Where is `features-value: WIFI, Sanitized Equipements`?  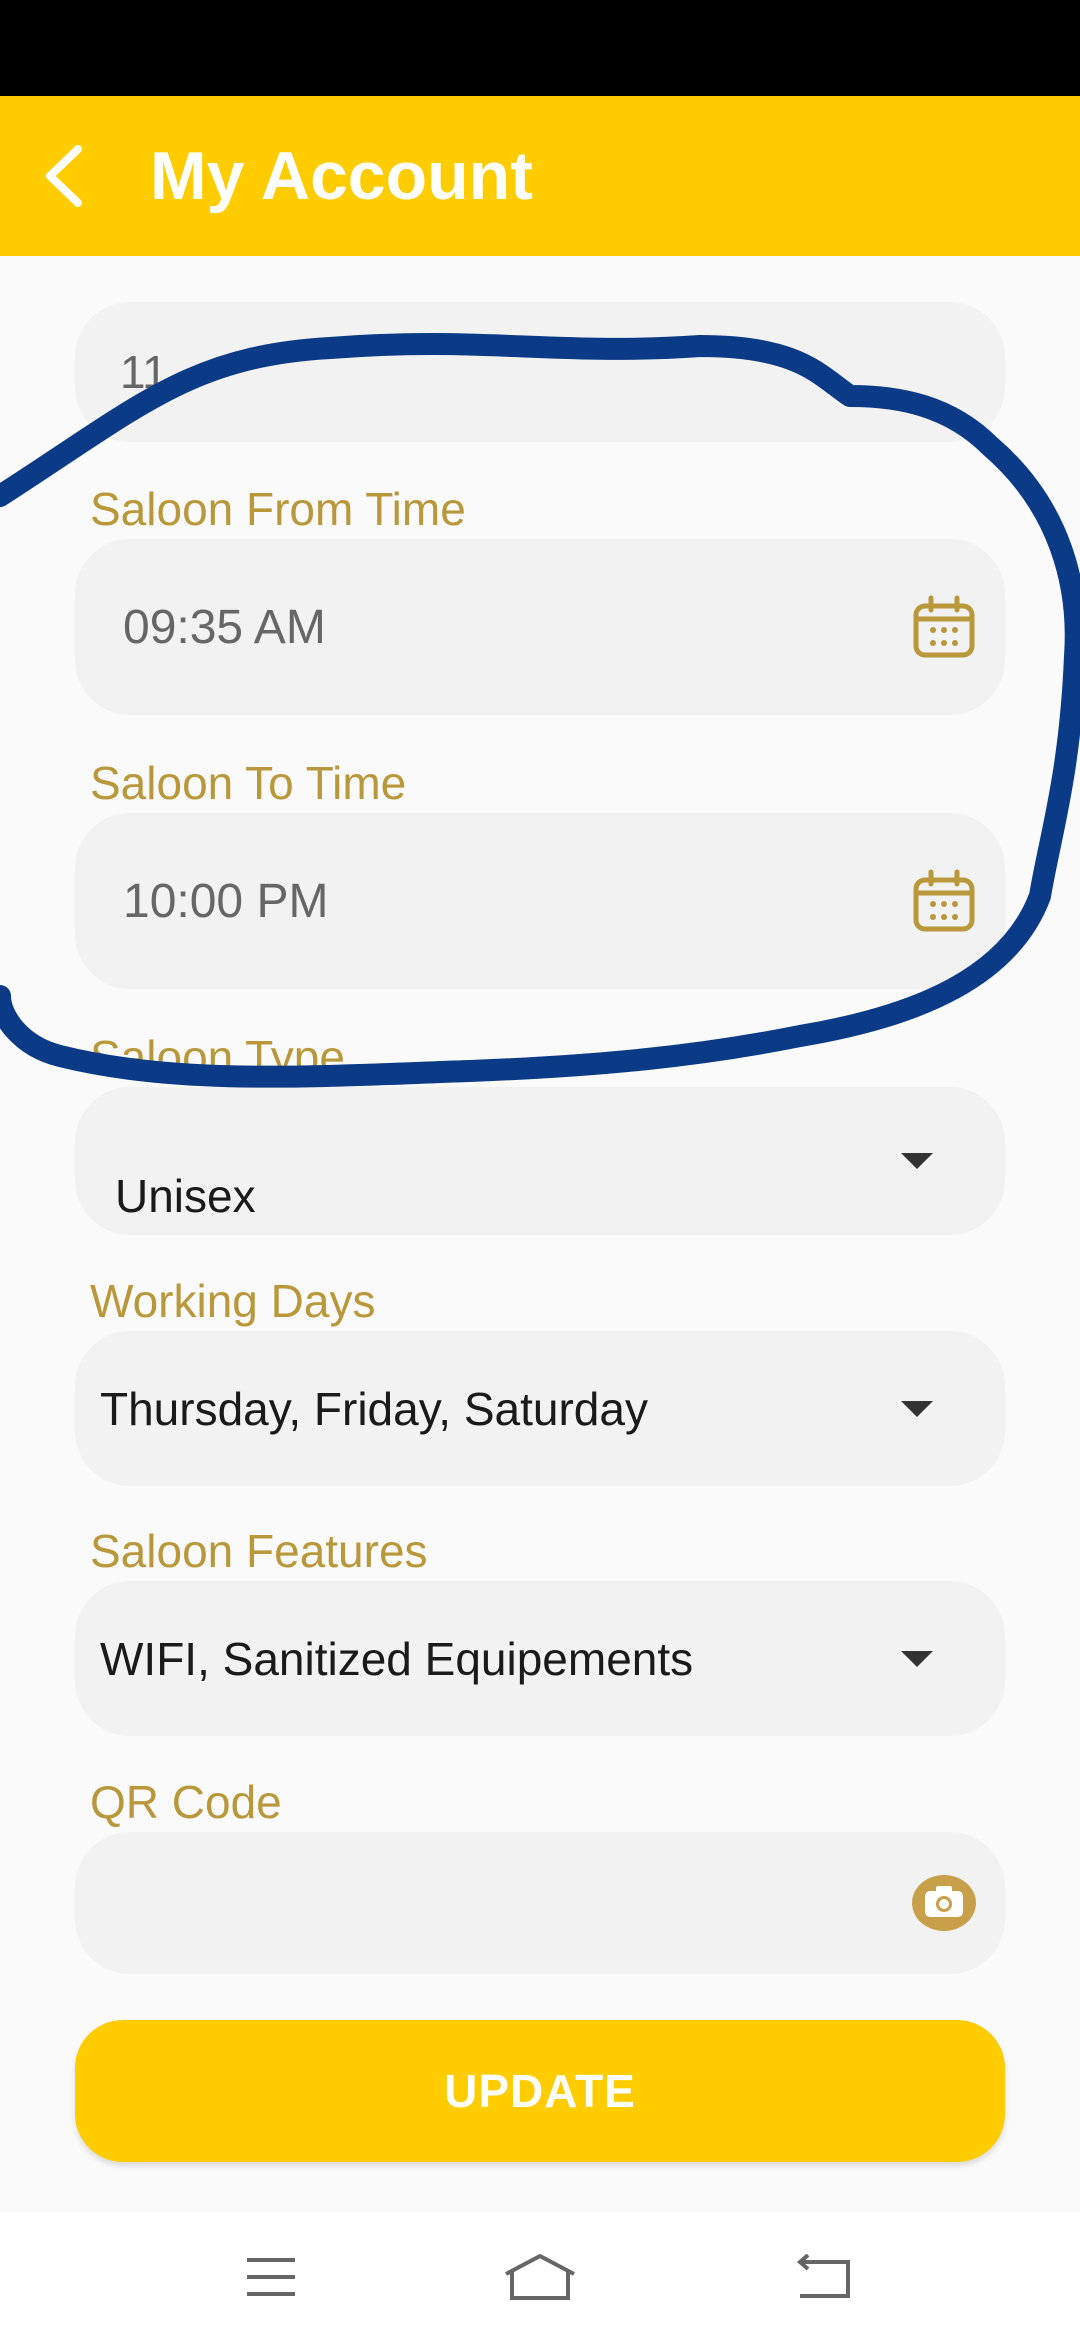 features-value: WIFI, Sanitized Equipements is located at coordinates (397, 1658).